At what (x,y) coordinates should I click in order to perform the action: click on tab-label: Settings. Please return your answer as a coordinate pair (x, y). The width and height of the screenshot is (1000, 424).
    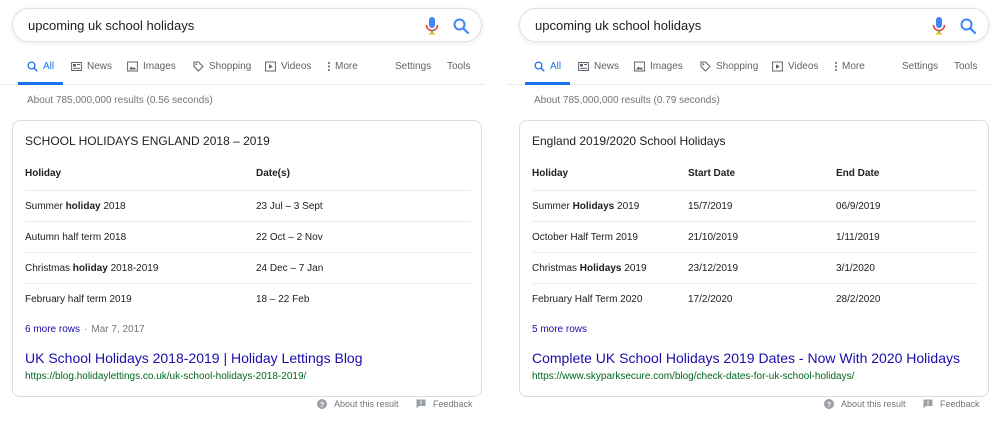
    Looking at the image, I should click on (920, 66).